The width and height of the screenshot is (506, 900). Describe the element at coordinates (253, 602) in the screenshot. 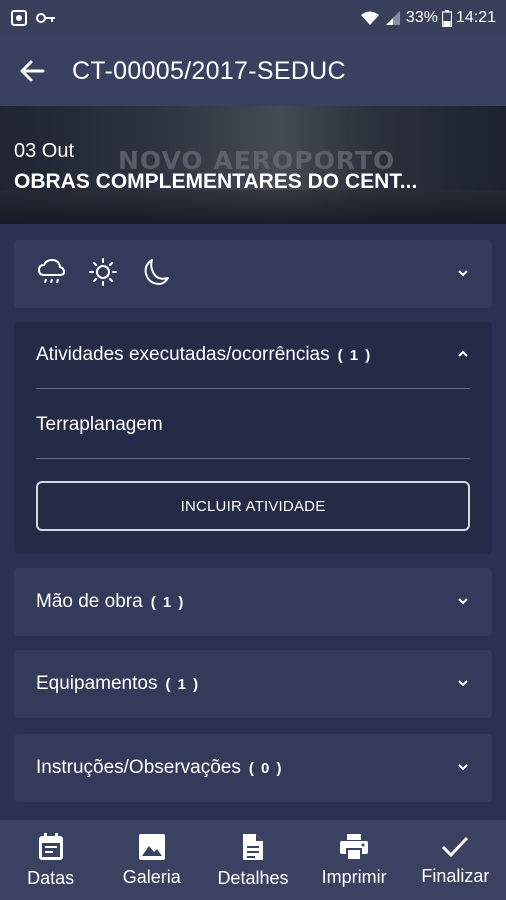

I see `labor-card: Mão de obra ( 1 )` at that location.